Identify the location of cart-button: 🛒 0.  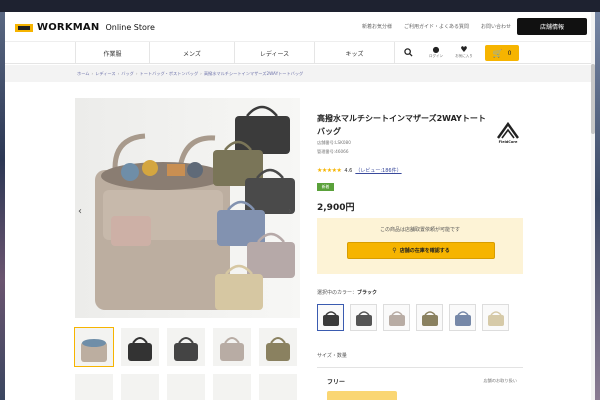
(502, 53).